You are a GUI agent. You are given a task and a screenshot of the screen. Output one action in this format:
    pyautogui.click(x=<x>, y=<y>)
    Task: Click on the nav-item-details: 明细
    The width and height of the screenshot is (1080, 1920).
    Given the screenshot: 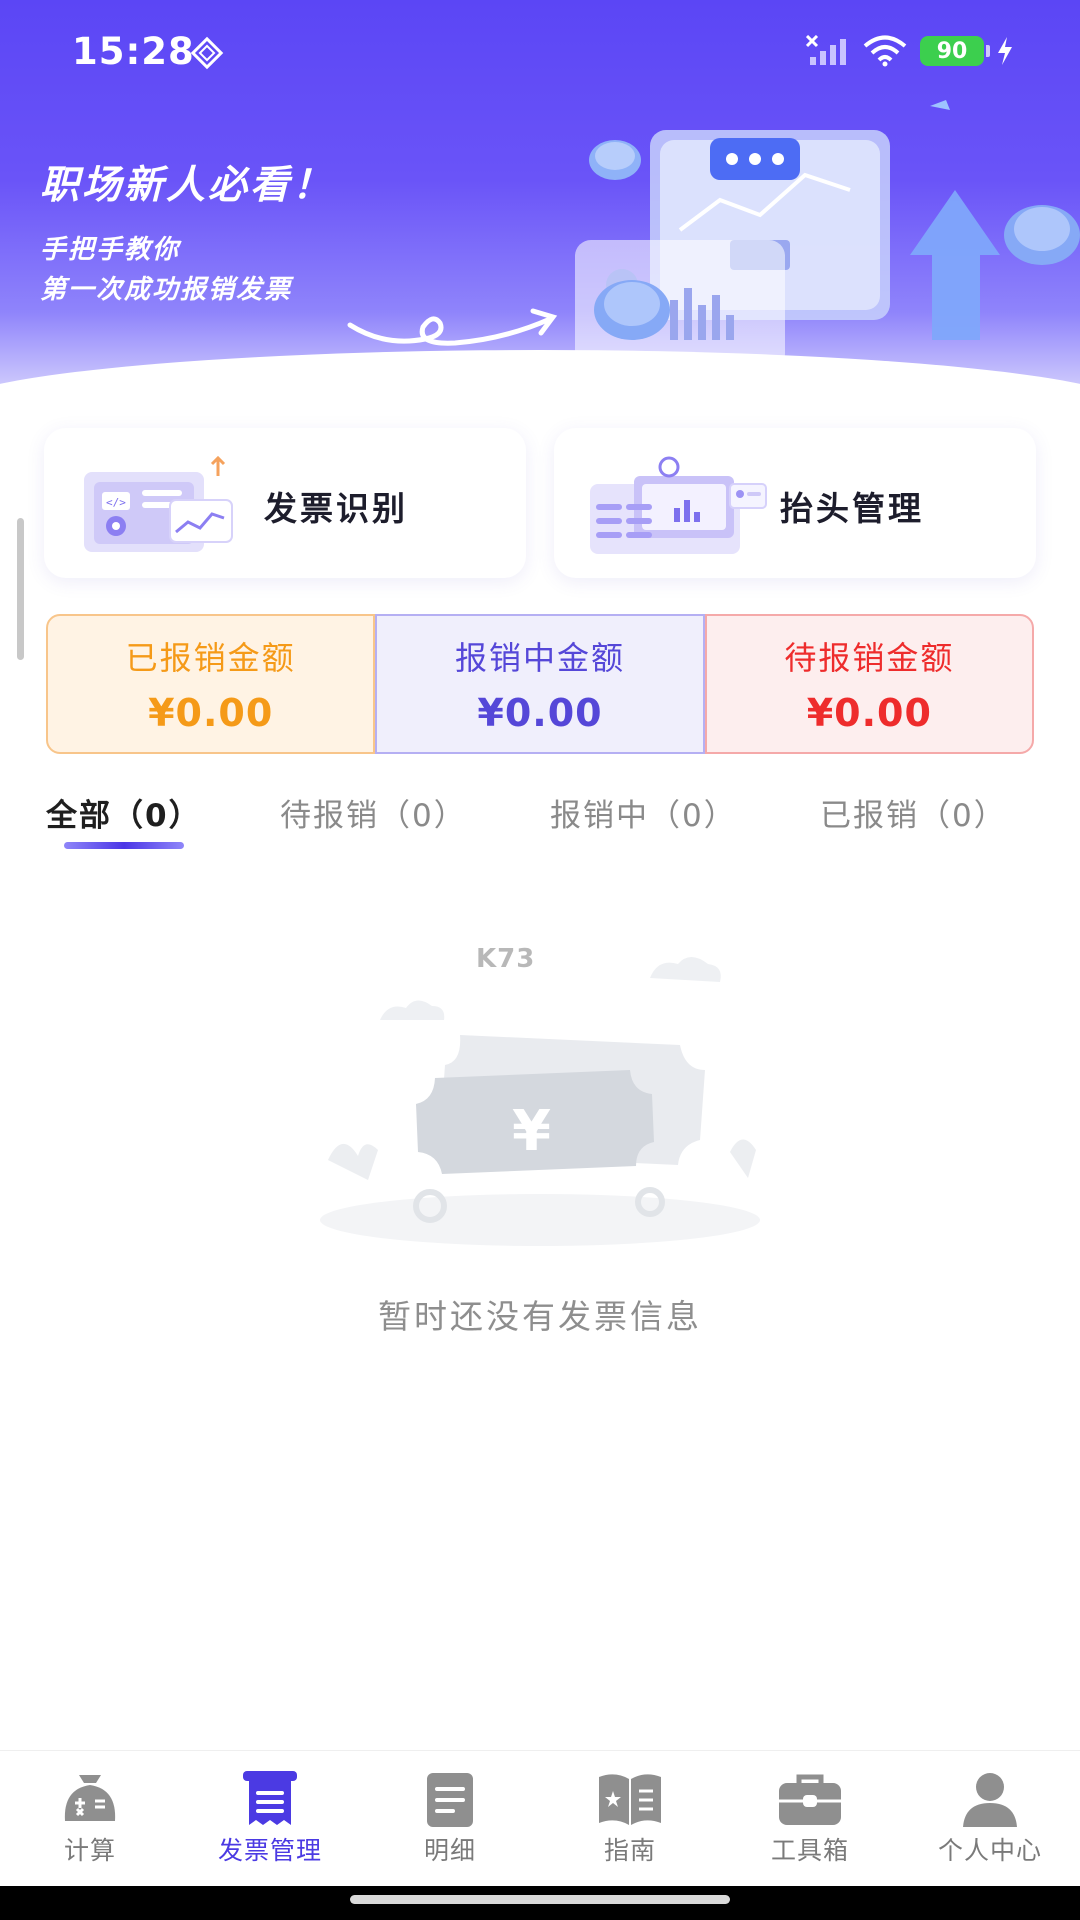 What is the action you would take?
    pyautogui.click(x=450, y=1818)
    